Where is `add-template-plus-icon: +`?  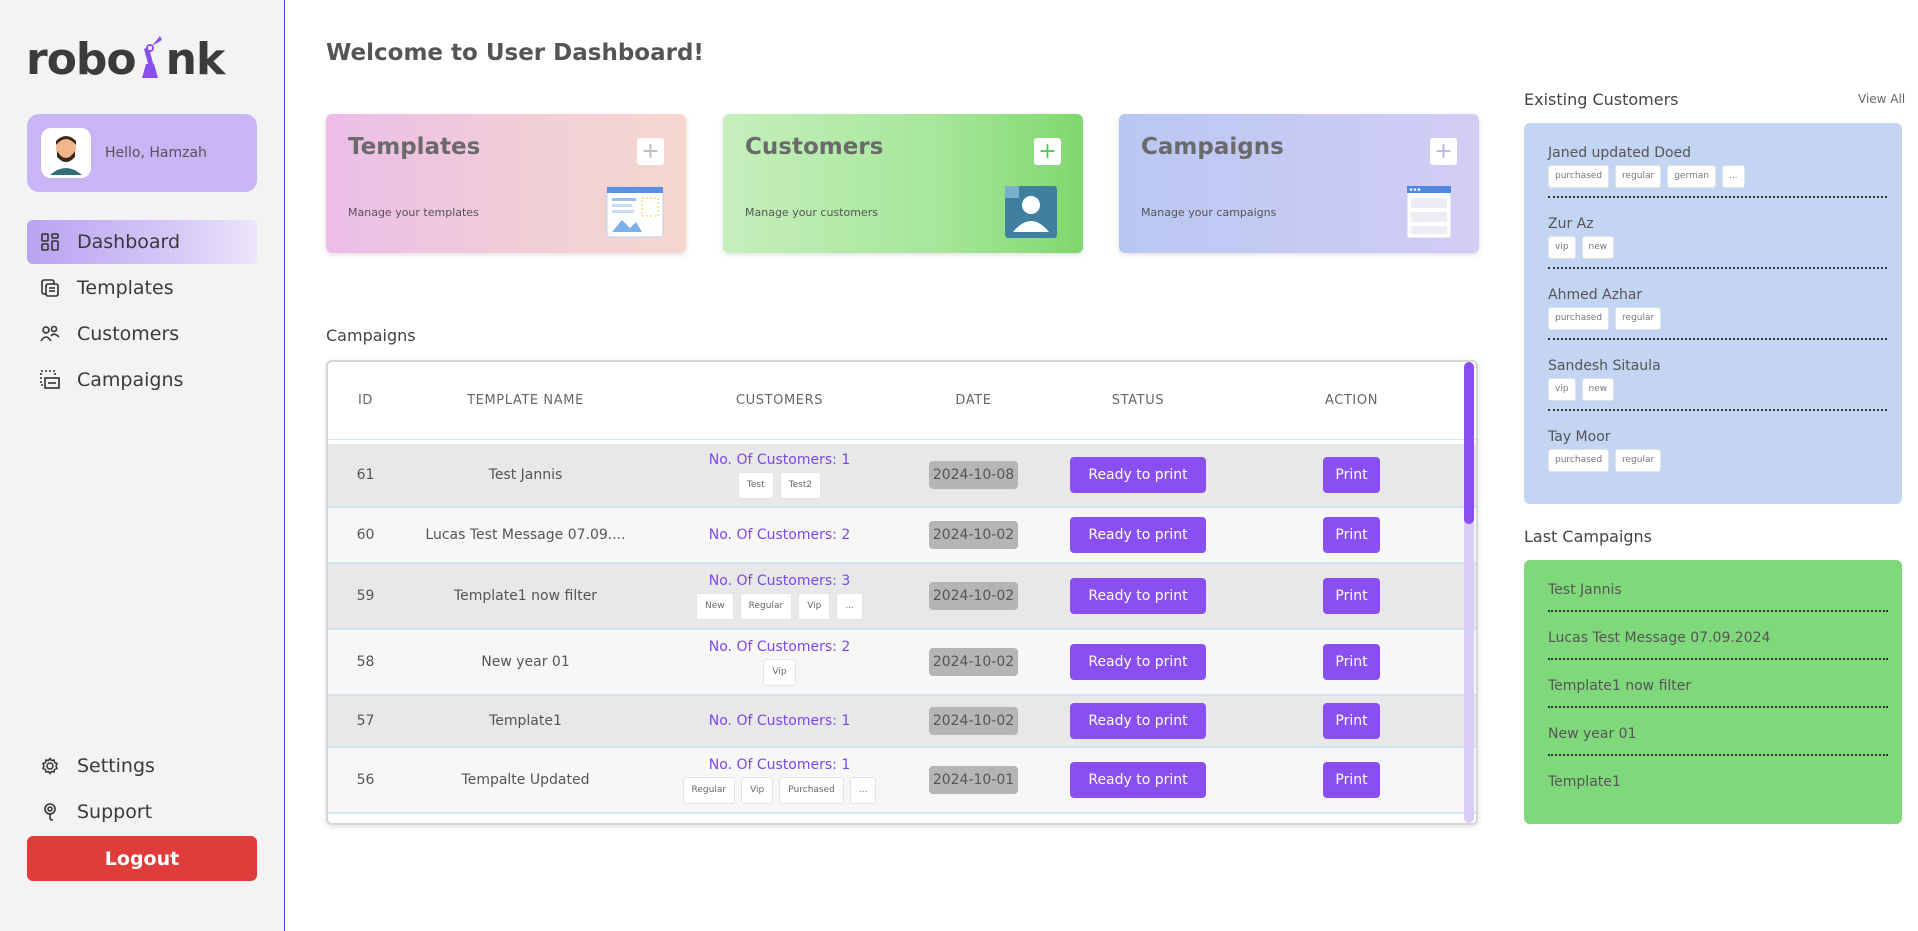
add-template-plus-icon: + is located at coordinates (650, 151).